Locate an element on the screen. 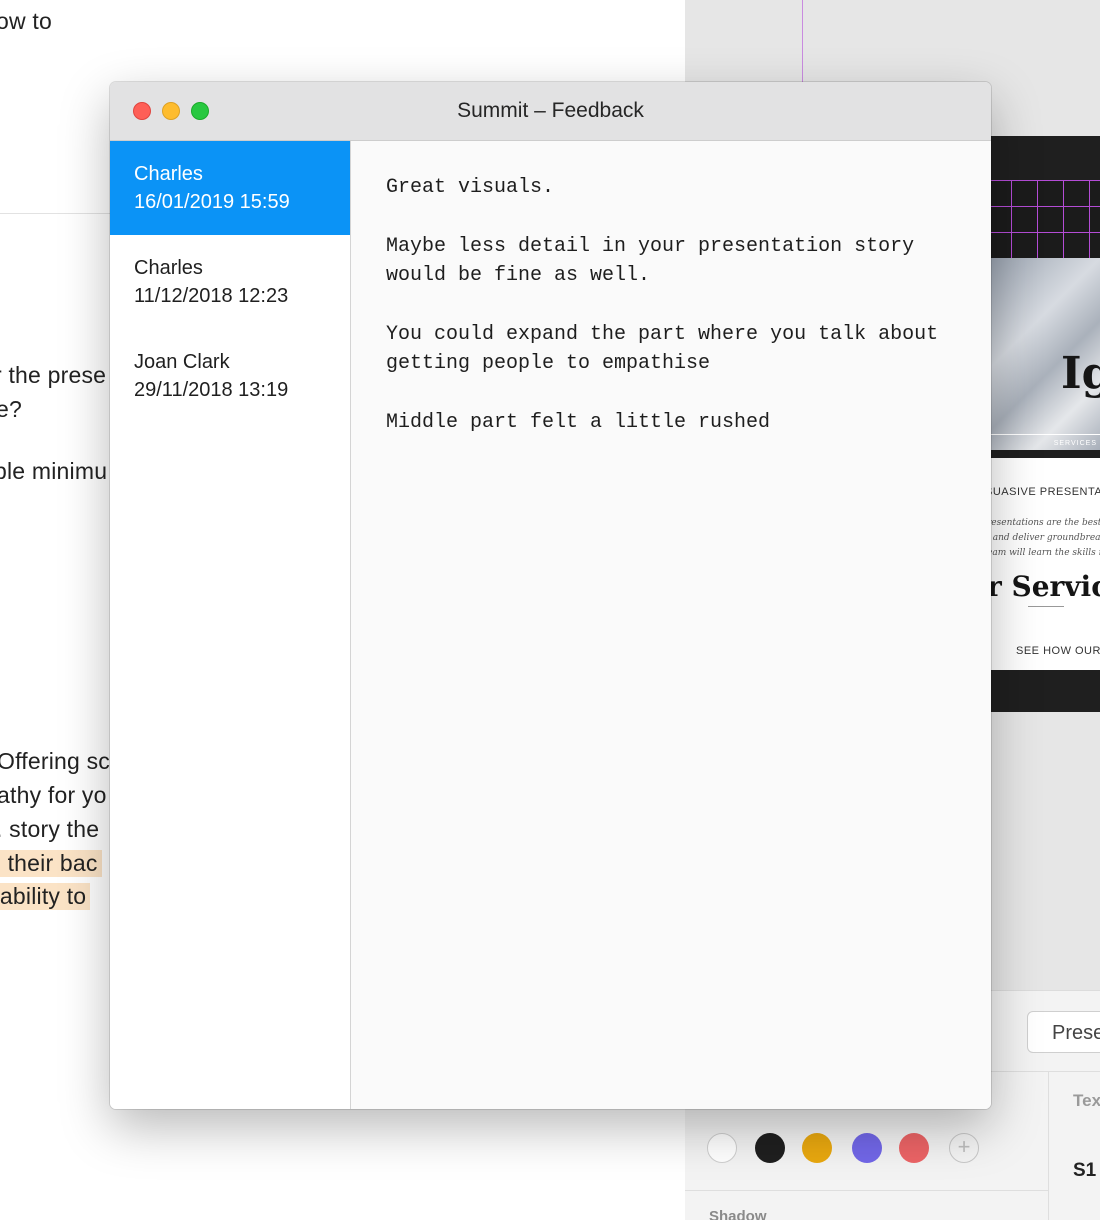 The height and width of the screenshot is (1220, 1100). doc-highlighted-line: l ability to is located at coordinates (45, 896).